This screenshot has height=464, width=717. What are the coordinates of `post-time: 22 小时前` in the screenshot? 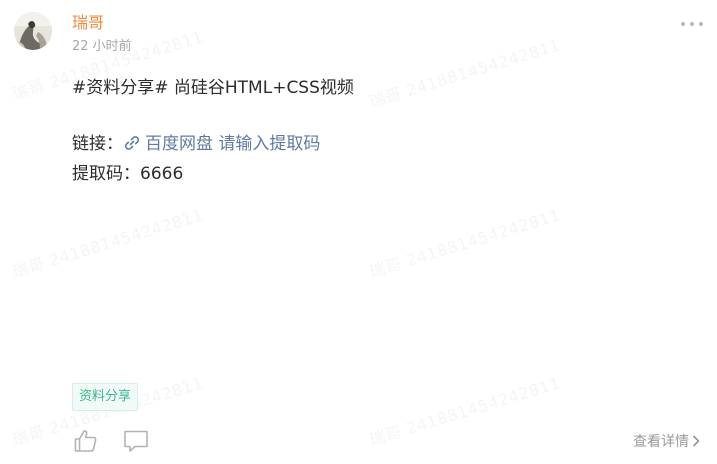 It's located at (102, 46).